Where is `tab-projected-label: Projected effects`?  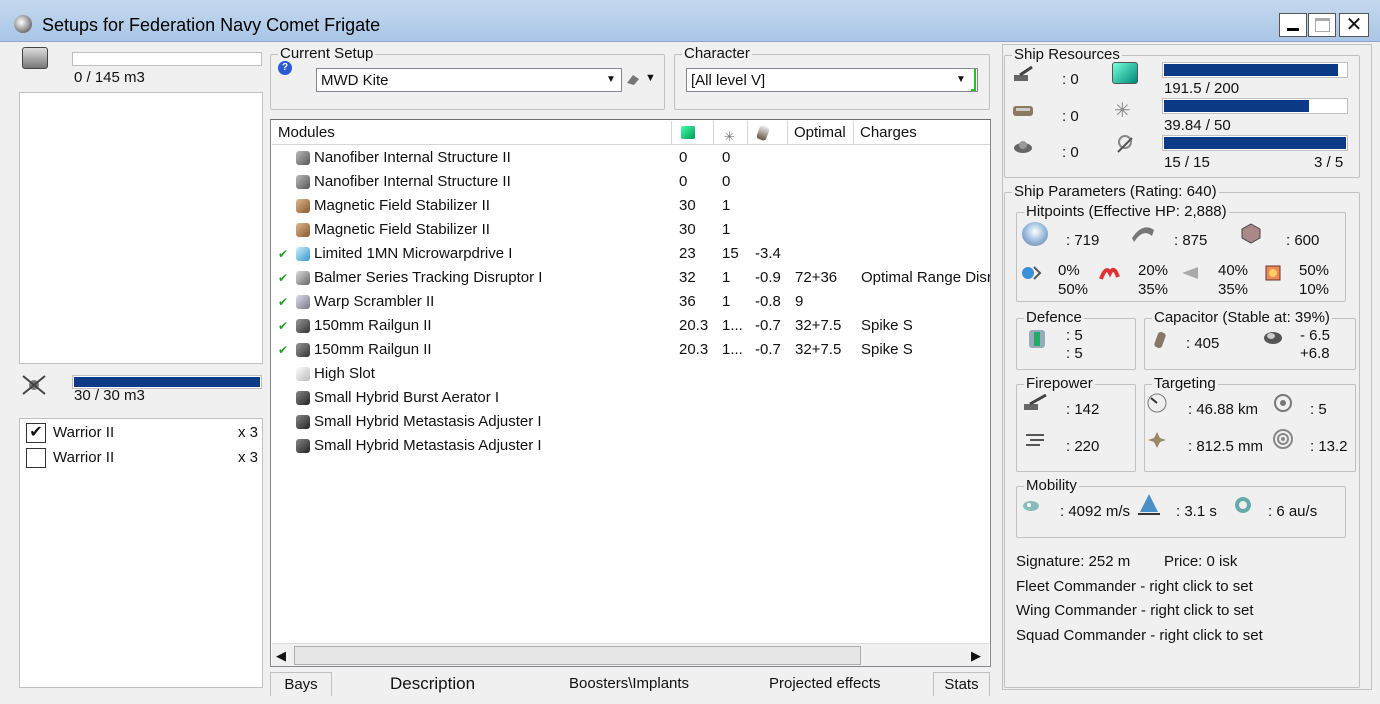 tab-projected-label: Projected effects is located at coordinates (825, 683).